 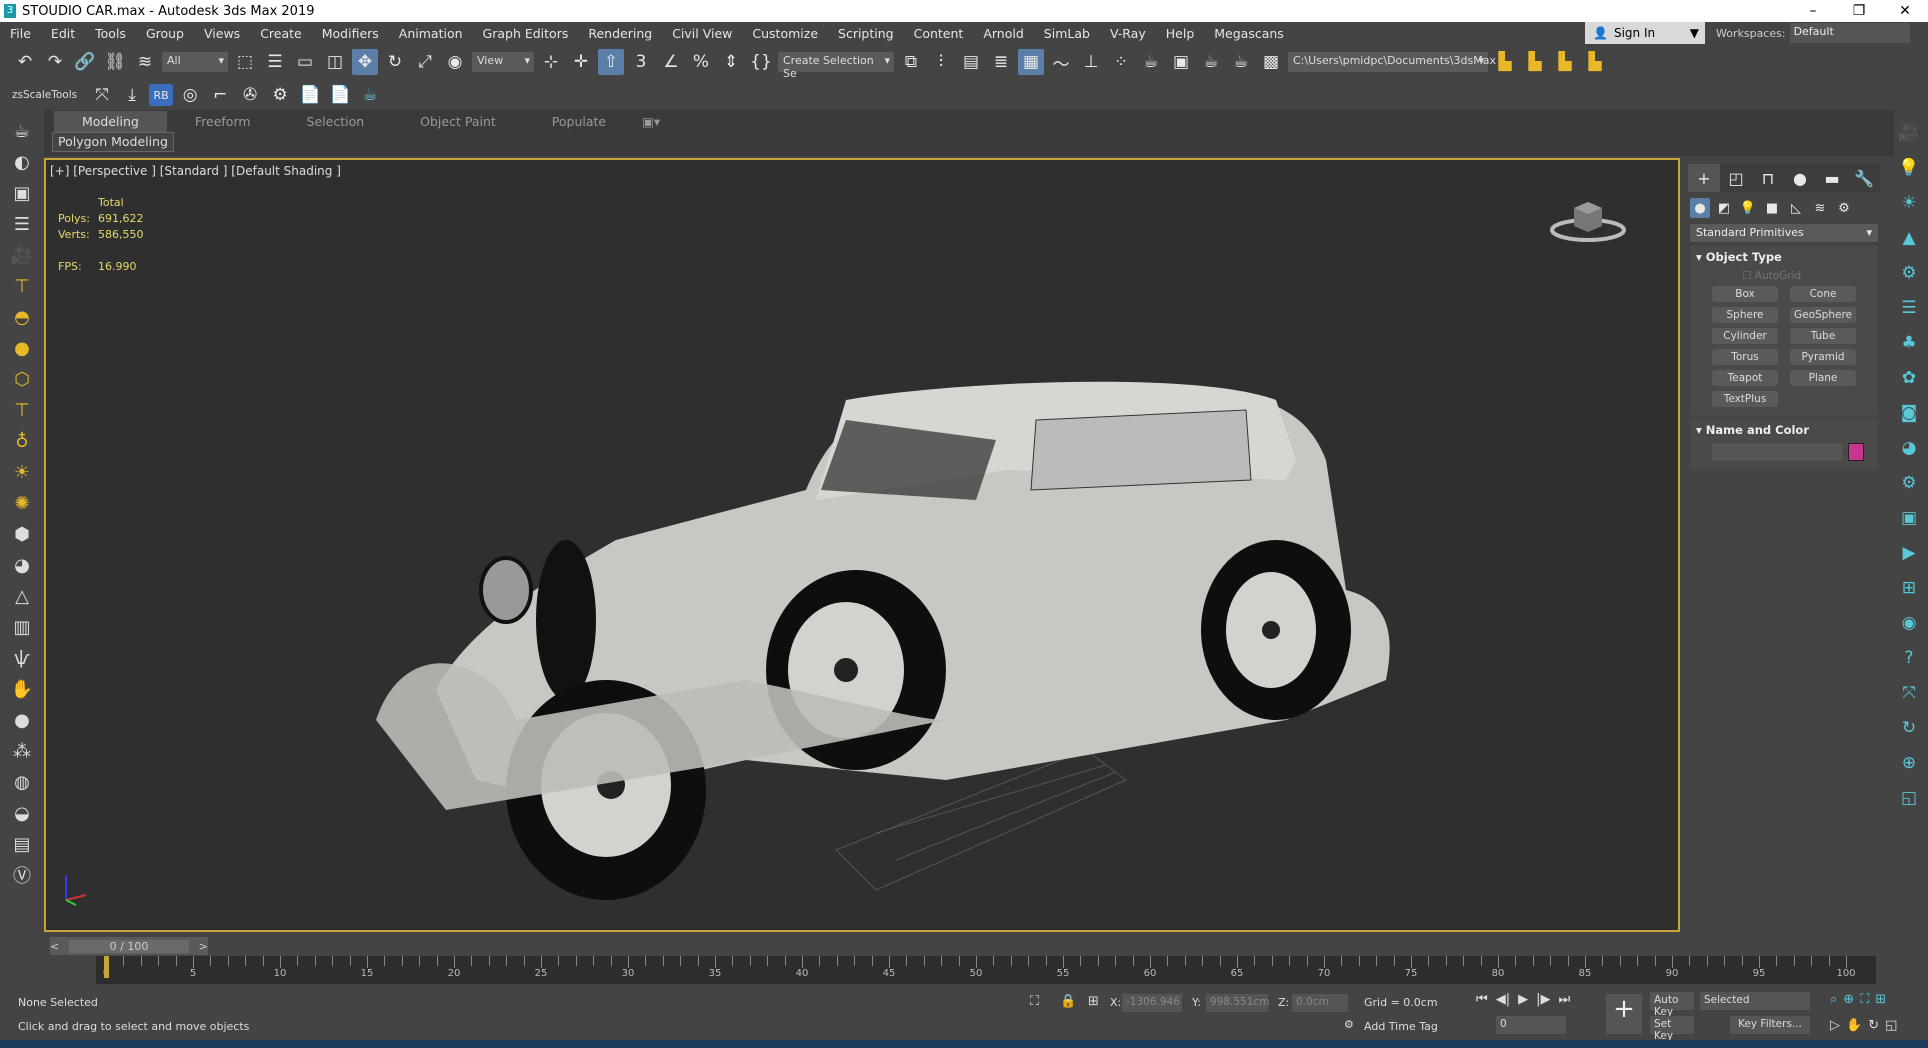 What do you see at coordinates (1031, 62) in the screenshot?
I see `ribbon-toggle-icon: ▦` at bounding box center [1031, 62].